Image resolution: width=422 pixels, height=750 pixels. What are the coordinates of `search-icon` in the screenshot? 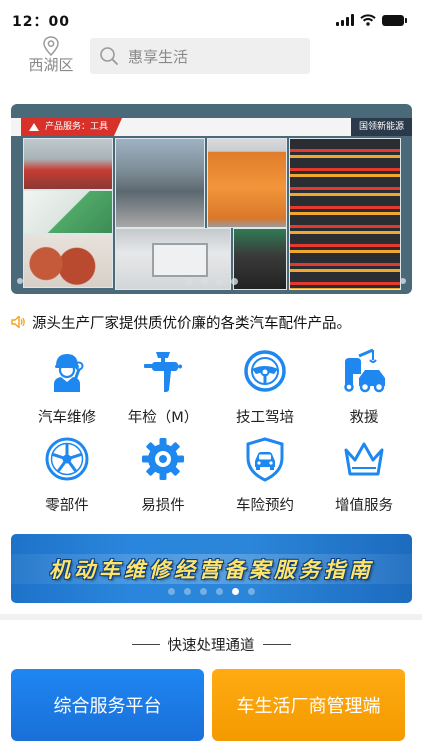 It's located at (109, 56).